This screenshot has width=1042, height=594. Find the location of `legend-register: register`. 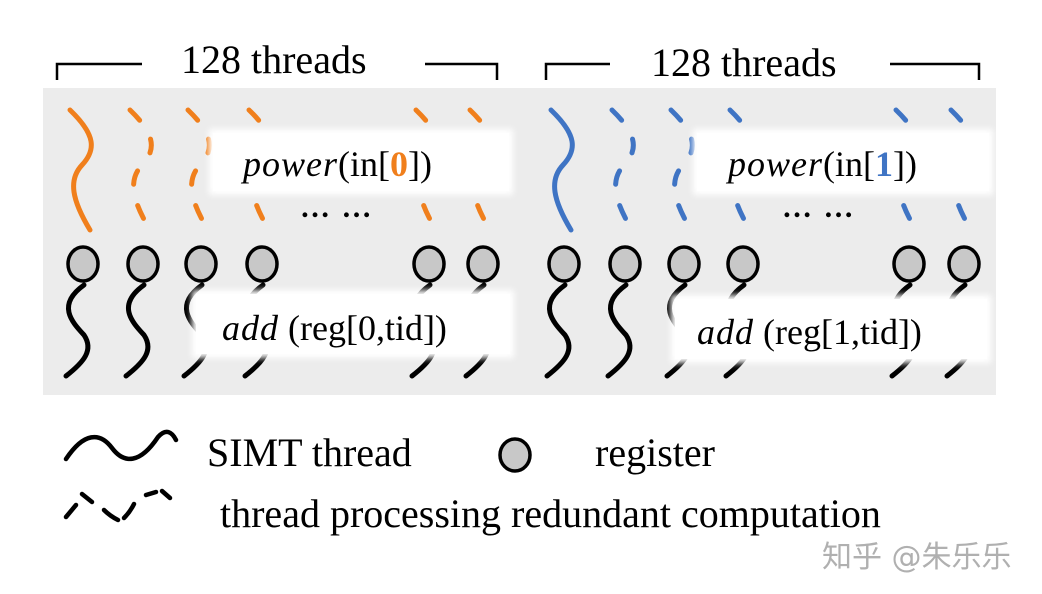

legend-register: register is located at coordinates (655, 452).